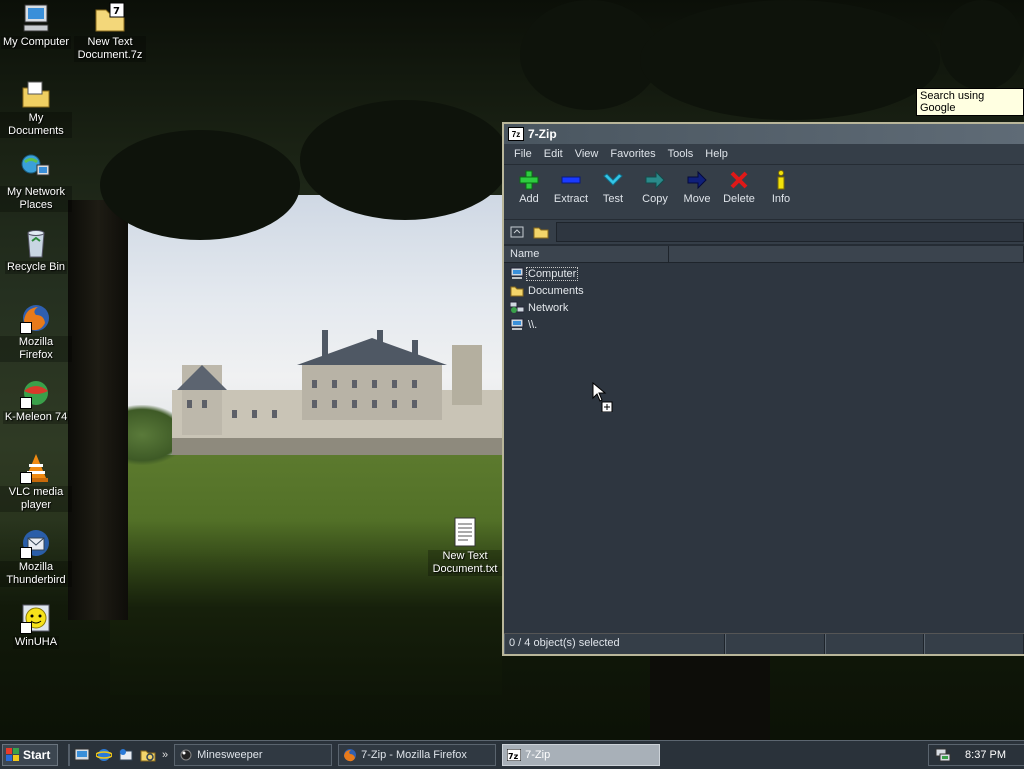 The width and height of the screenshot is (1024, 769). I want to click on test-button: Test, so click(613, 187).